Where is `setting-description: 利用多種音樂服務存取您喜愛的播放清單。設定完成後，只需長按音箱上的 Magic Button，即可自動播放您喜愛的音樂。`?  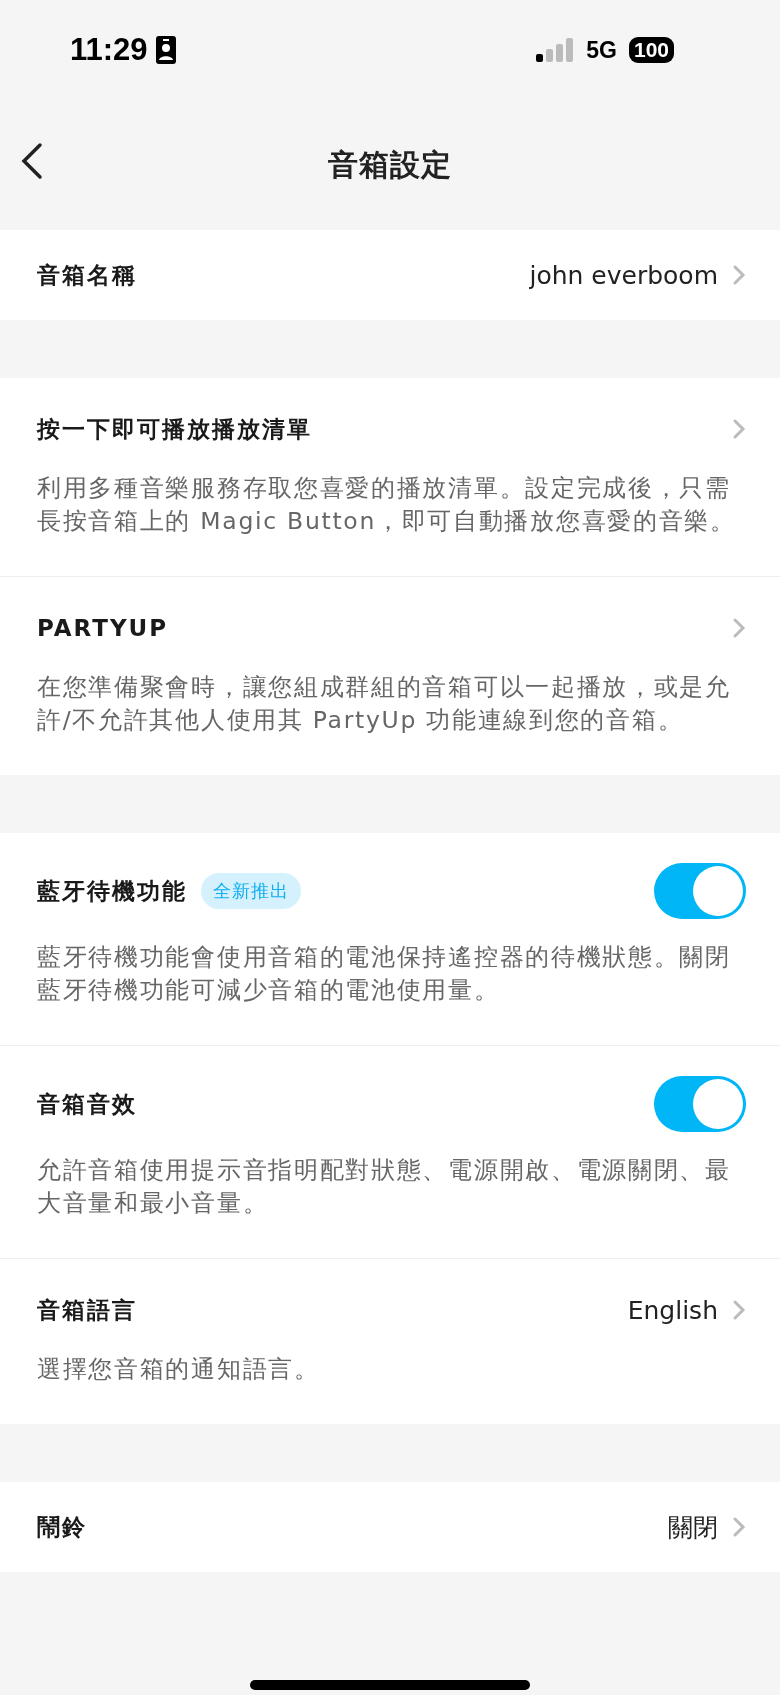
setting-description: 利用多種音樂服務存取您喜愛的播放清單。設定完成後，只需長按音箱上的 Magic Button，即可自動播放您喜愛的音樂。 is located at coordinates (387, 505).